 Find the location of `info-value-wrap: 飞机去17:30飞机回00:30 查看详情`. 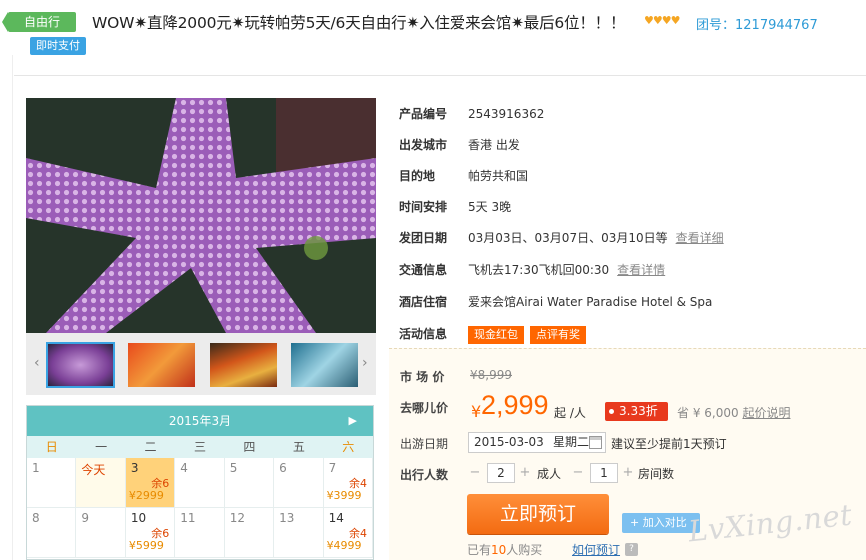

info-value-wrap: 飞机去17:30飞机回00:30 查看详情 is located at coordinates (566, 270).